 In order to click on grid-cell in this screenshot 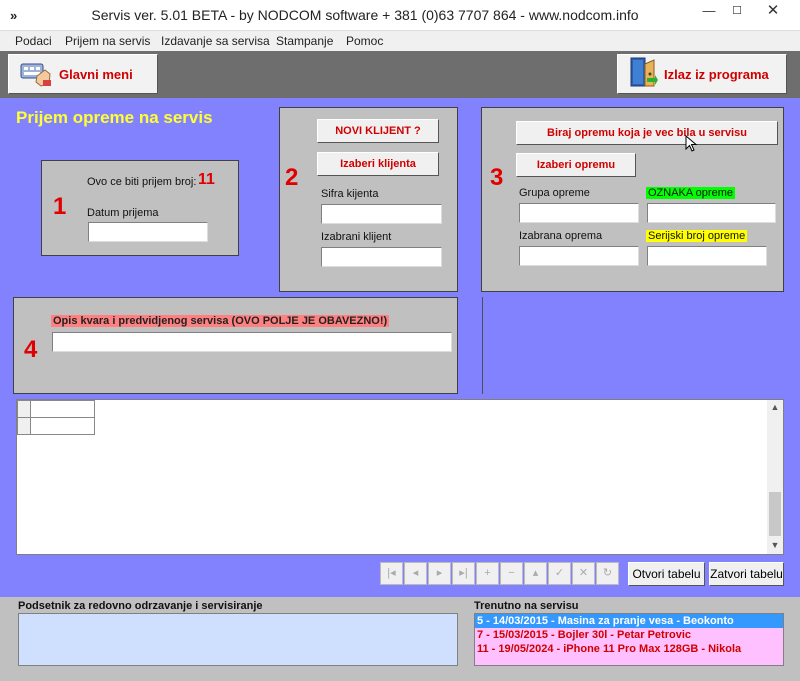, I will do `click(62, 426)`.